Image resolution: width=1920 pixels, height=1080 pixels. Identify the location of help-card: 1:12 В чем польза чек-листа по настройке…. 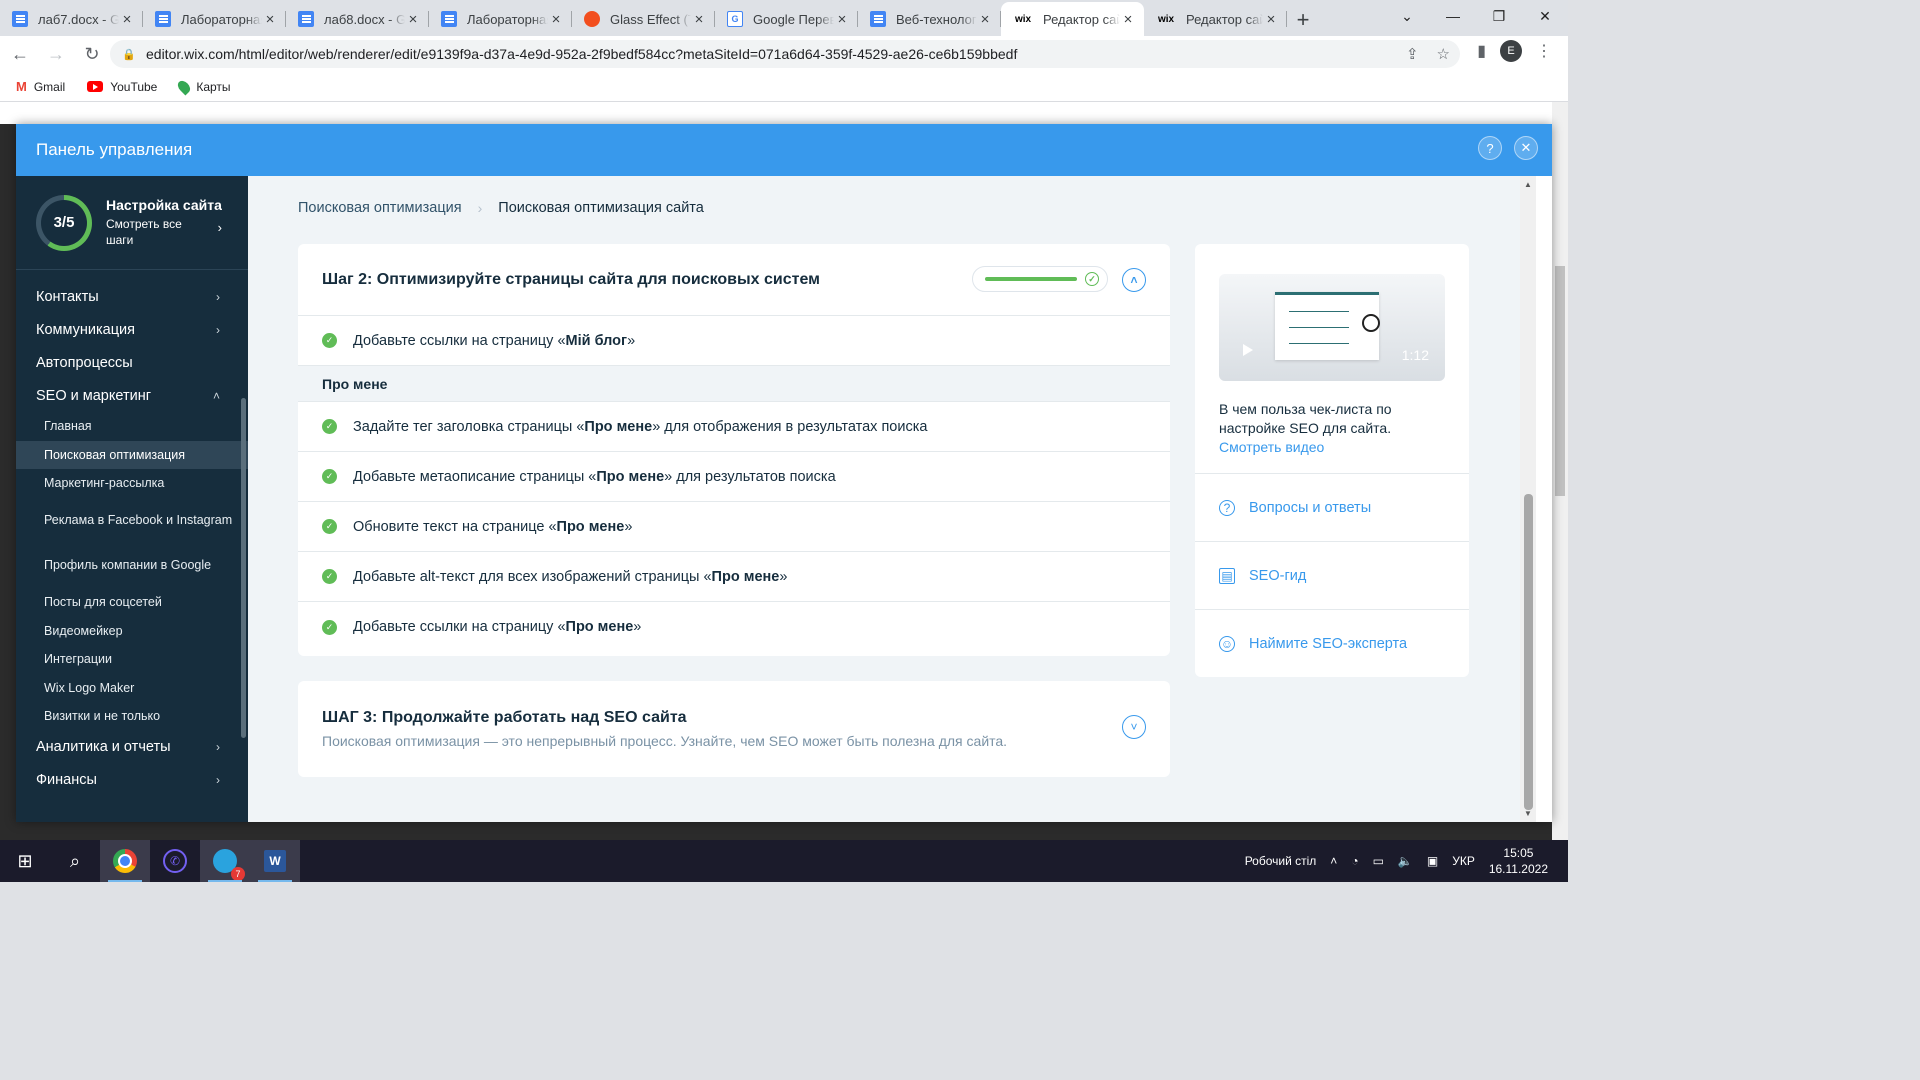
(1332, 460).